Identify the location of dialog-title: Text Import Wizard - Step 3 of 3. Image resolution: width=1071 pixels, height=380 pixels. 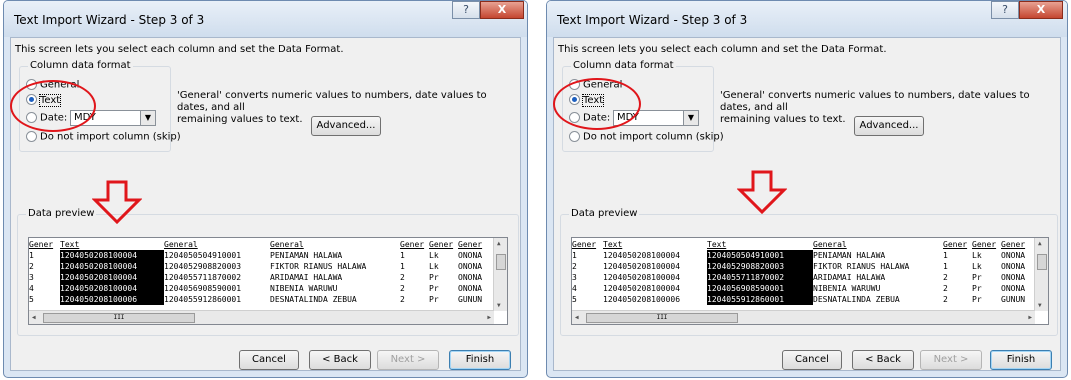
(652, 20).